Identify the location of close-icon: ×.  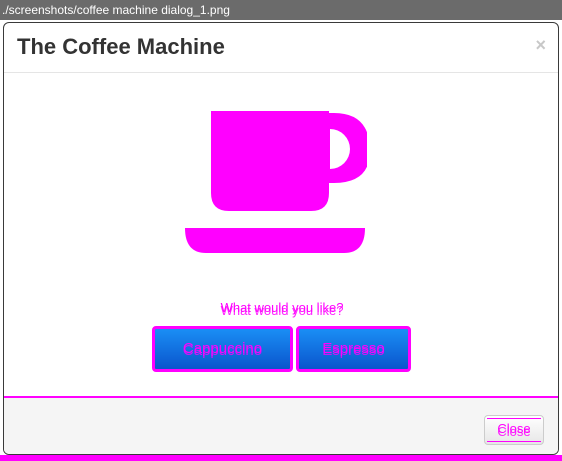
(540, 45).